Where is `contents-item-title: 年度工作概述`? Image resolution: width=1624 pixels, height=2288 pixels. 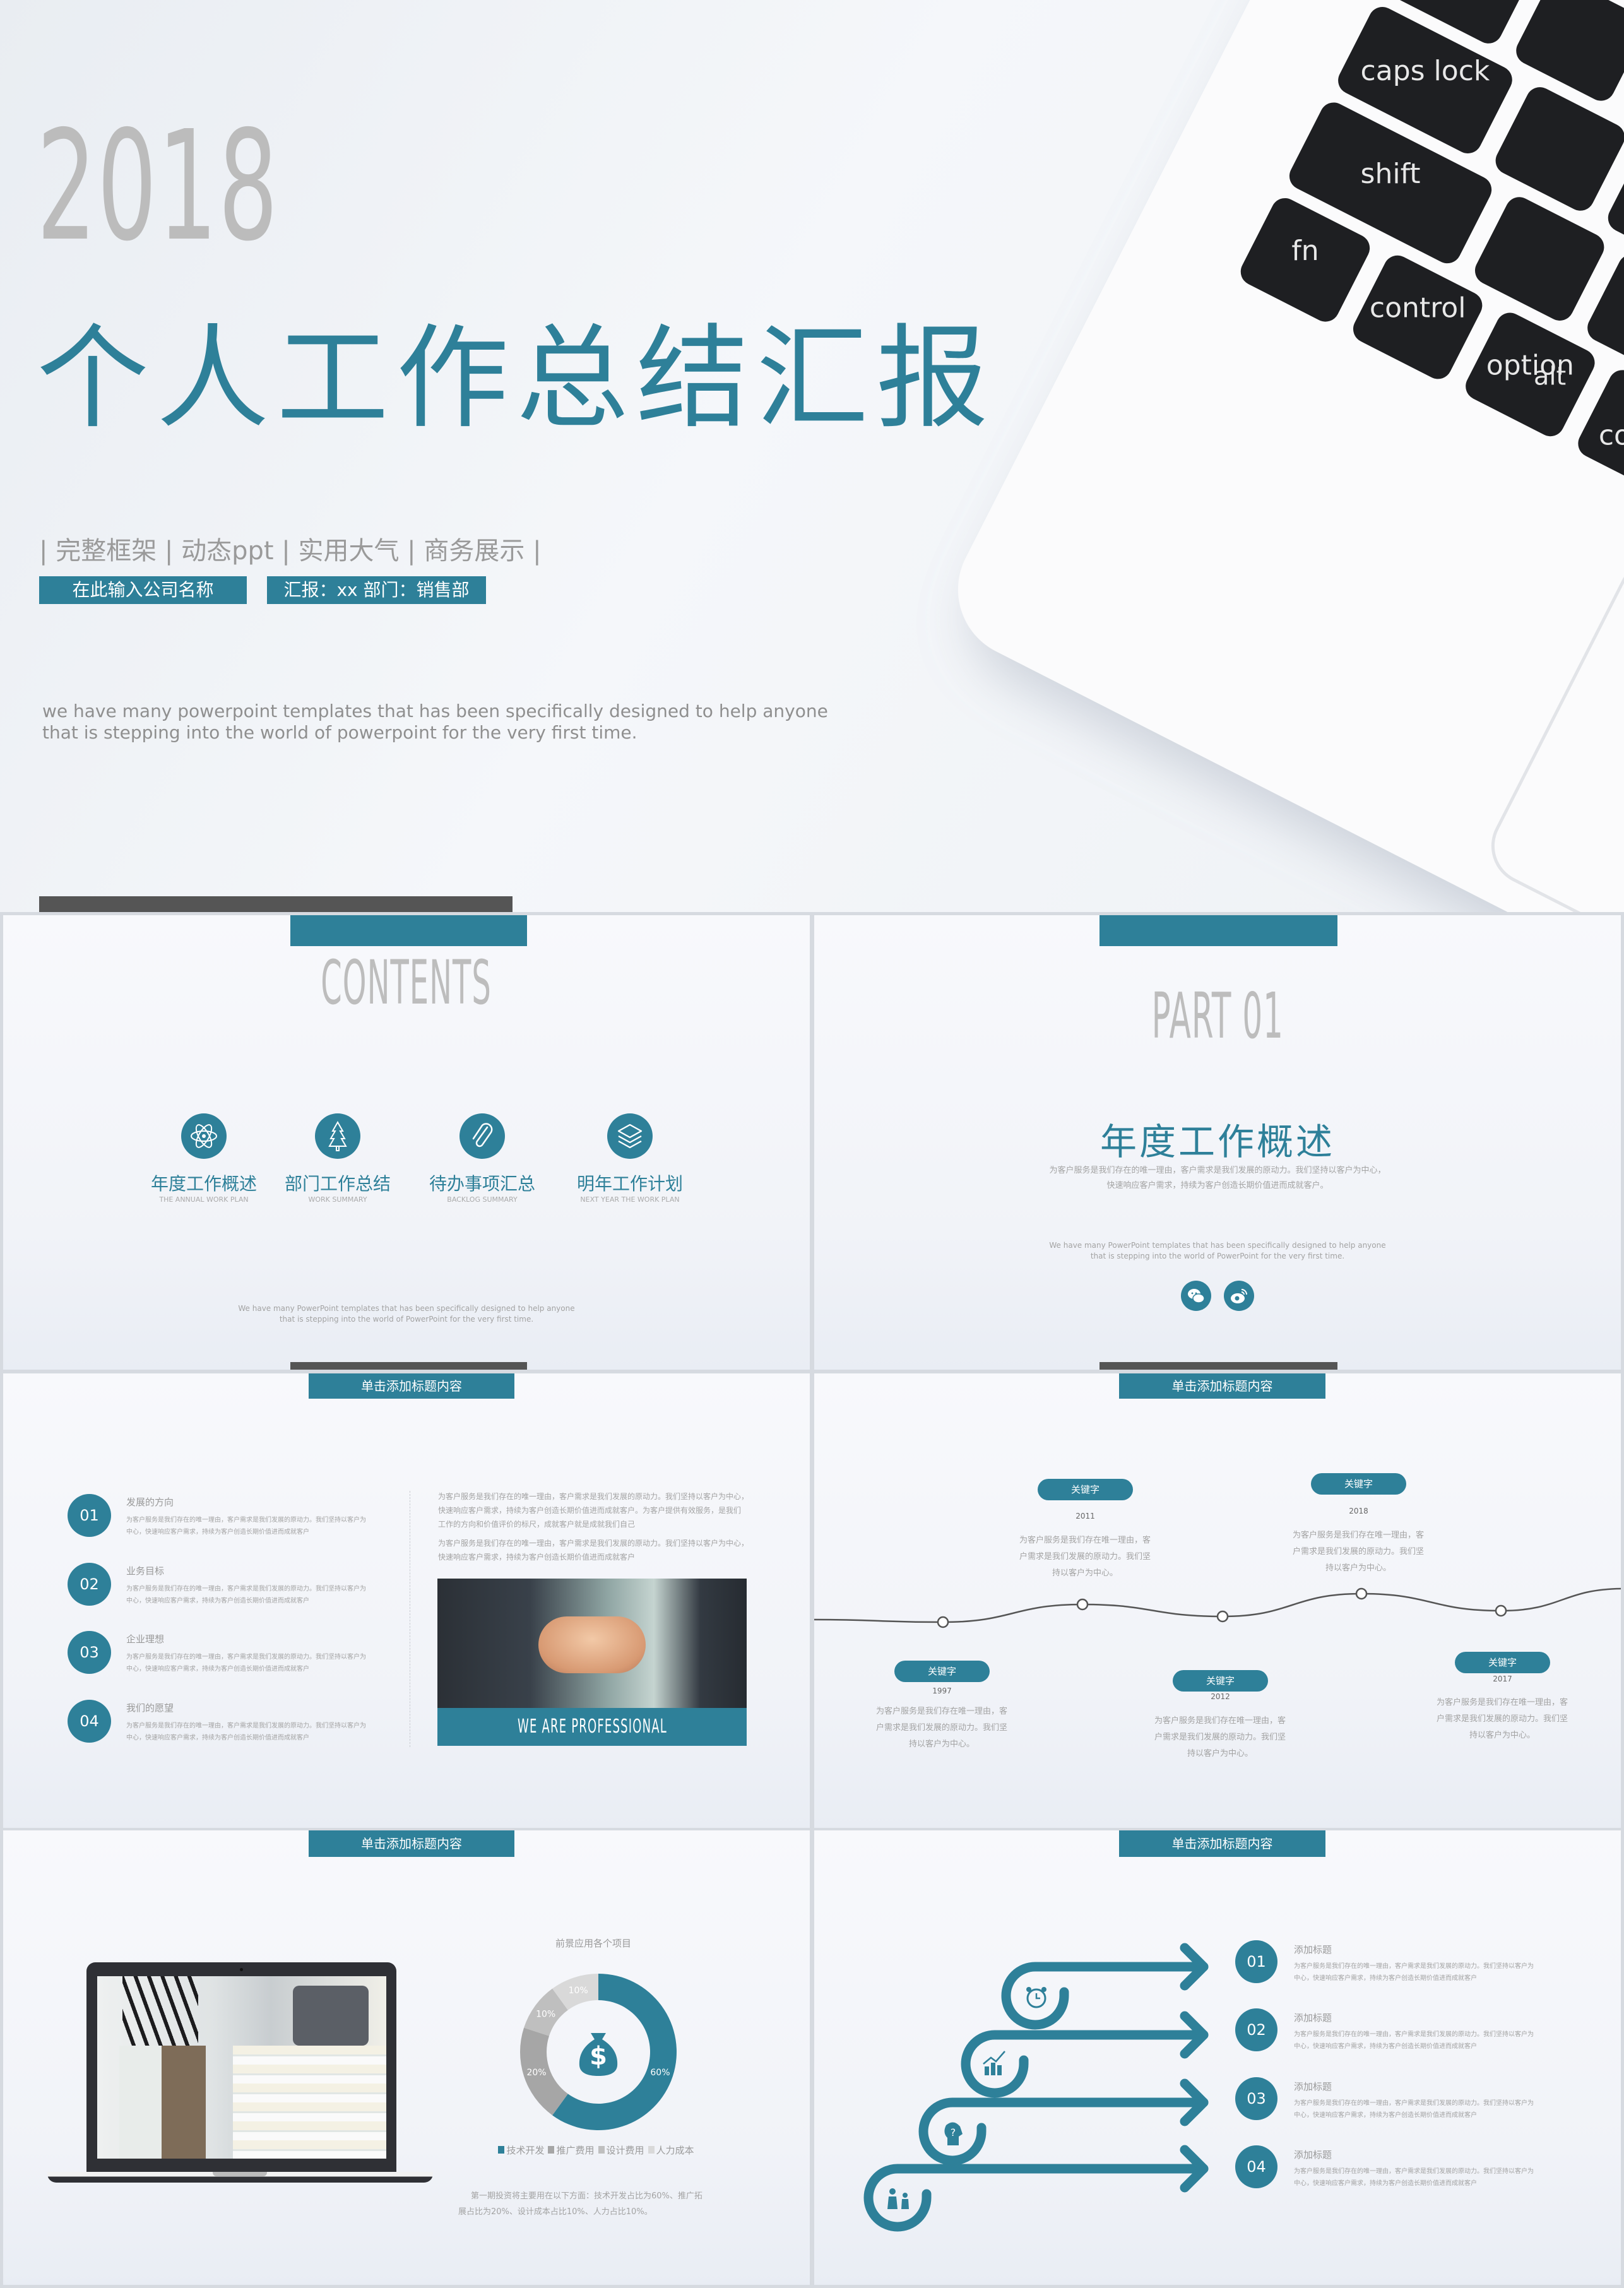
contents-item-title: 年度工作概述 is located at coordinates (204, 1182).